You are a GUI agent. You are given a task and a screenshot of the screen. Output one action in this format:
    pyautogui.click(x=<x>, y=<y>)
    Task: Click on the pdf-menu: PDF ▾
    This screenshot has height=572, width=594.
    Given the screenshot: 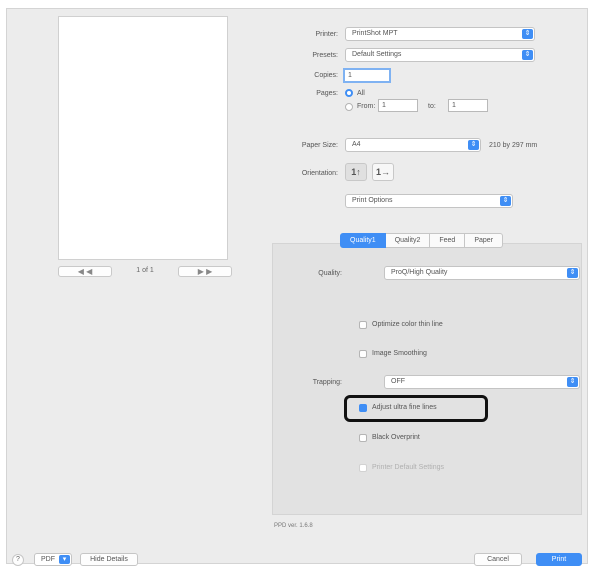 What is the action you would take?
    pyautogui.click(x=53, y=559)
    